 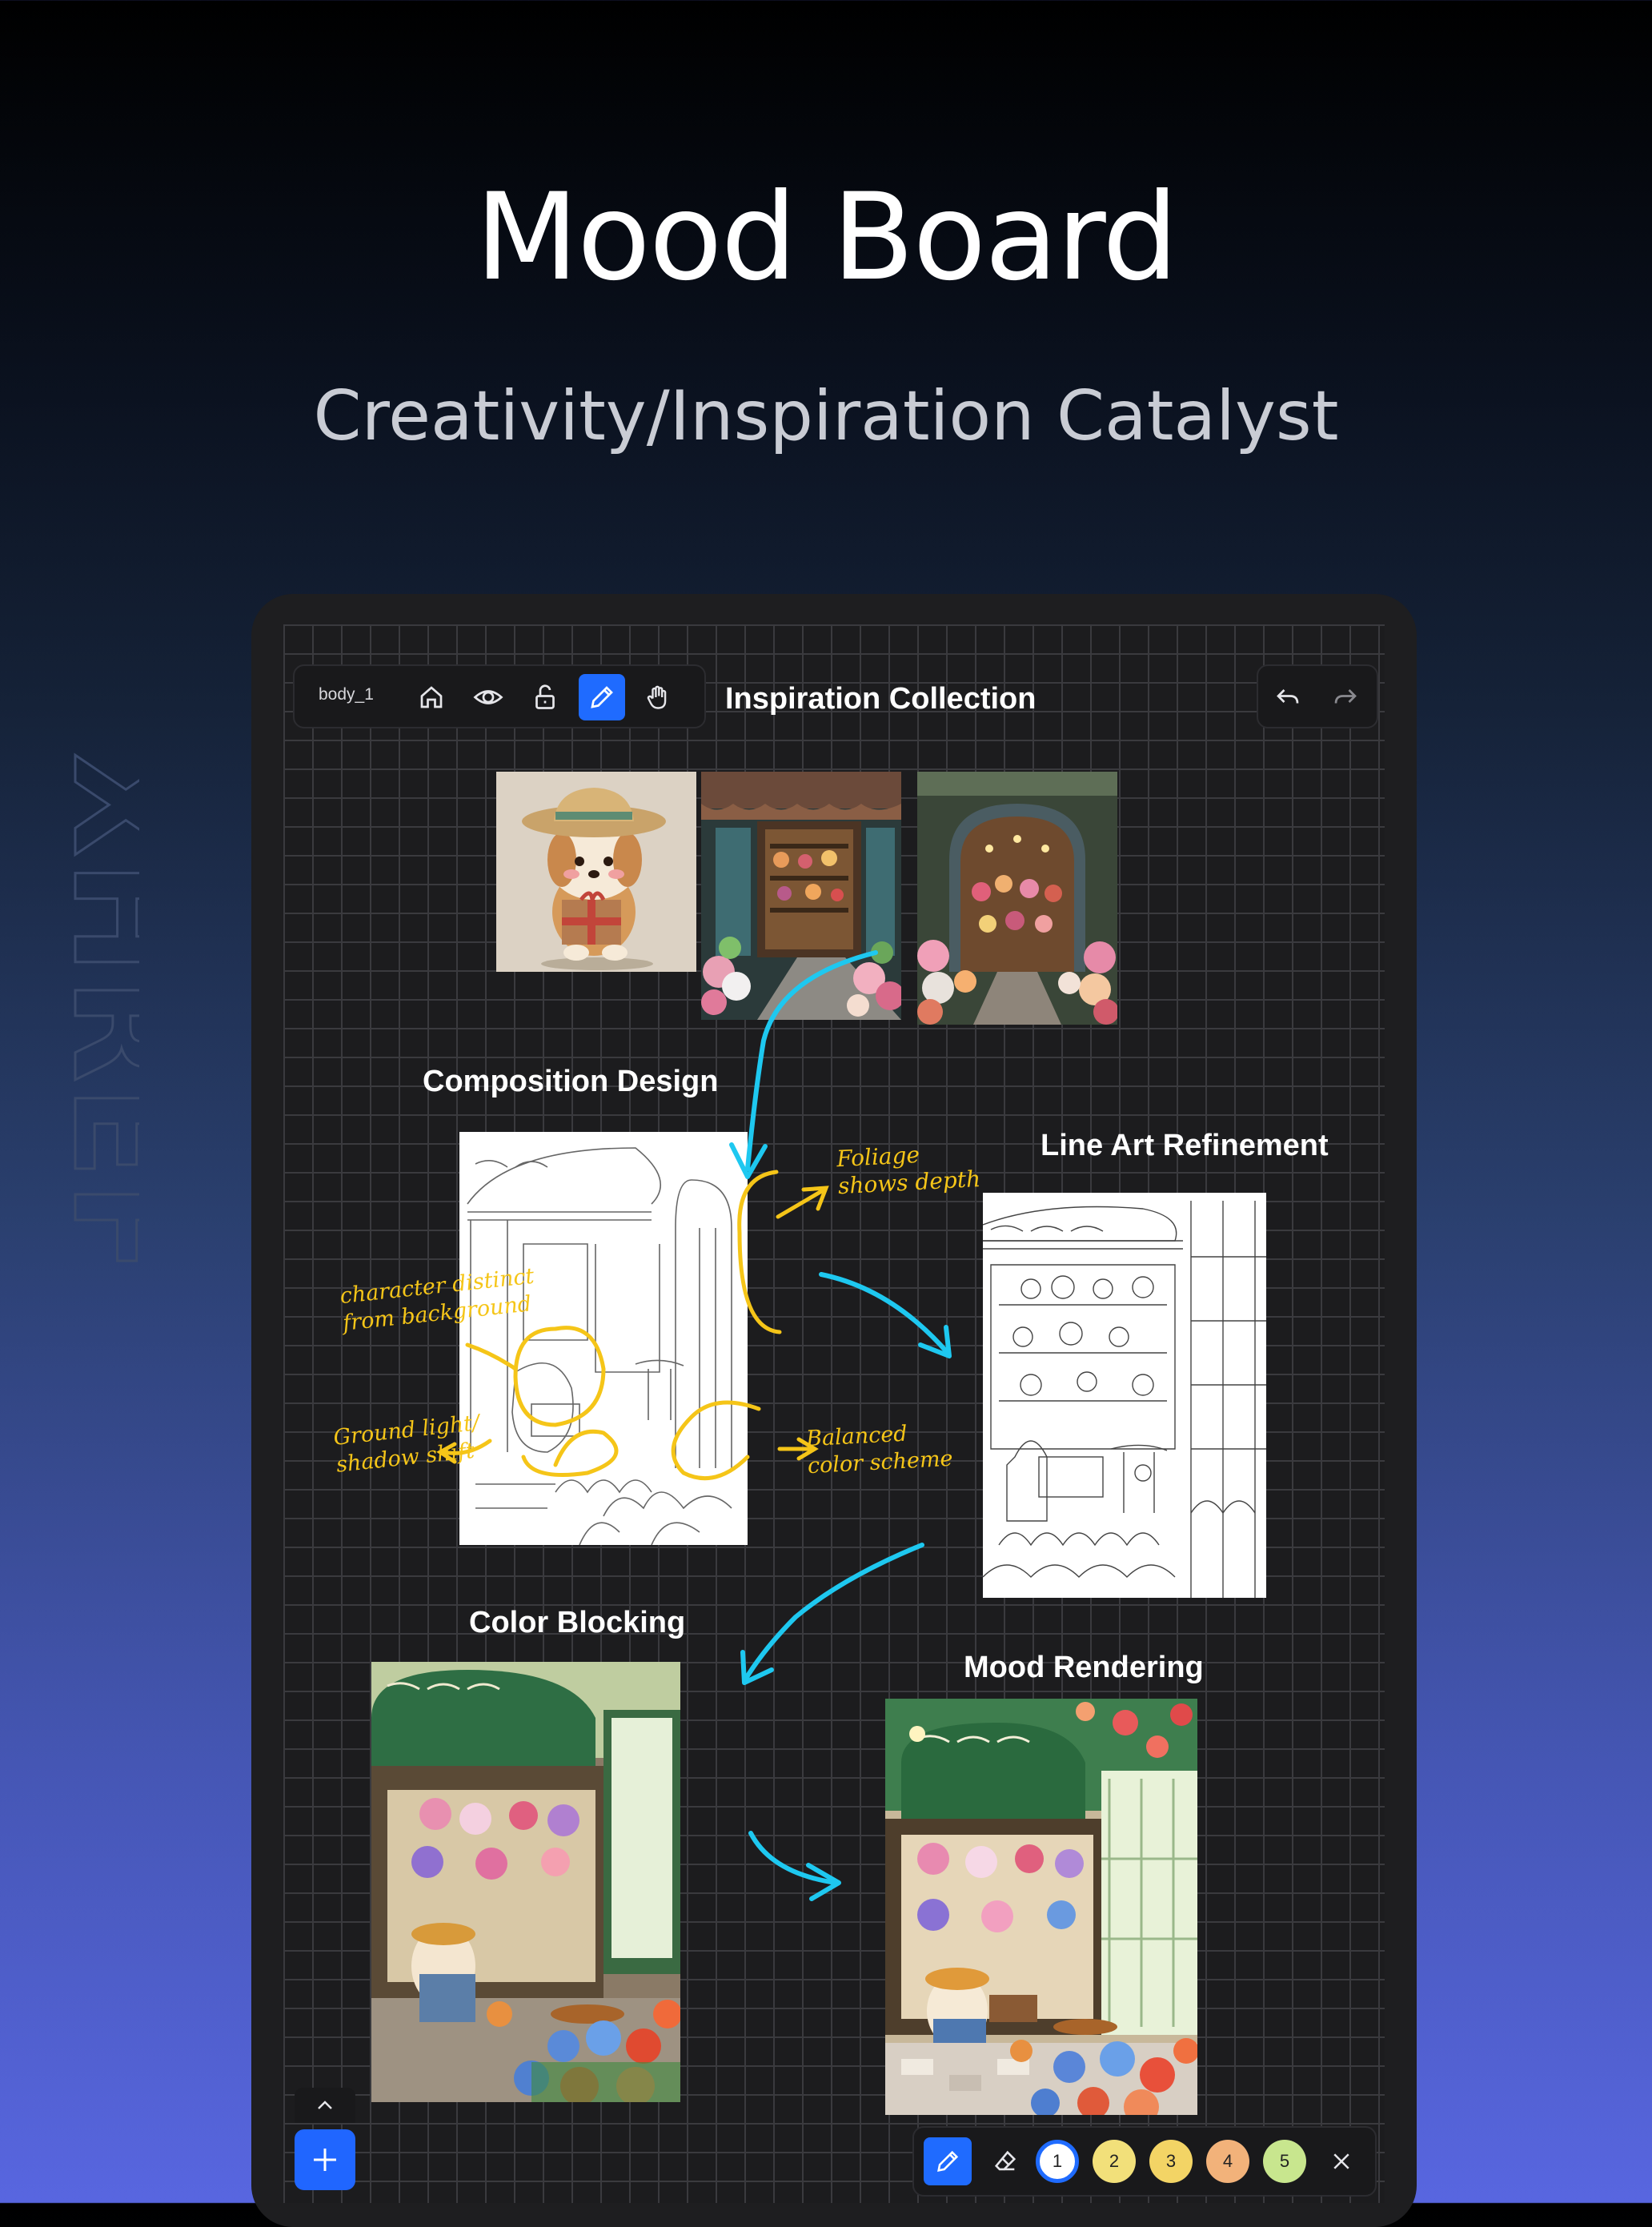 What do you see at coordinates (908, 1170) in the screenshot?
I see `annotation-foliage: Foliage shows depth` at bounding box center [908, 1170].